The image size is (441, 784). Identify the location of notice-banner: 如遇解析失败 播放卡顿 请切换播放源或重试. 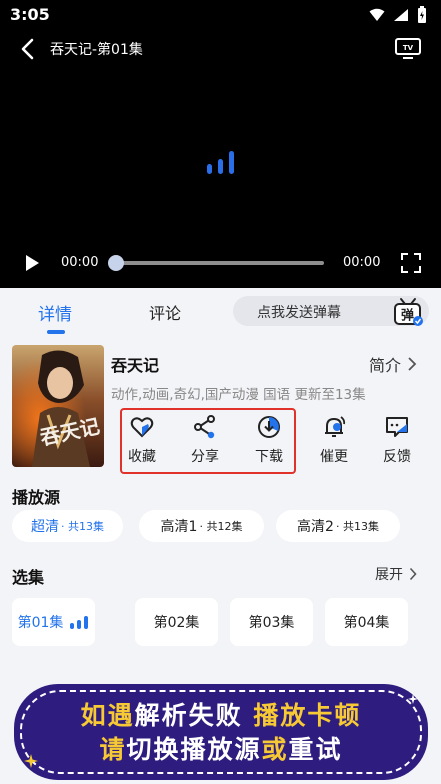
(221, 732).